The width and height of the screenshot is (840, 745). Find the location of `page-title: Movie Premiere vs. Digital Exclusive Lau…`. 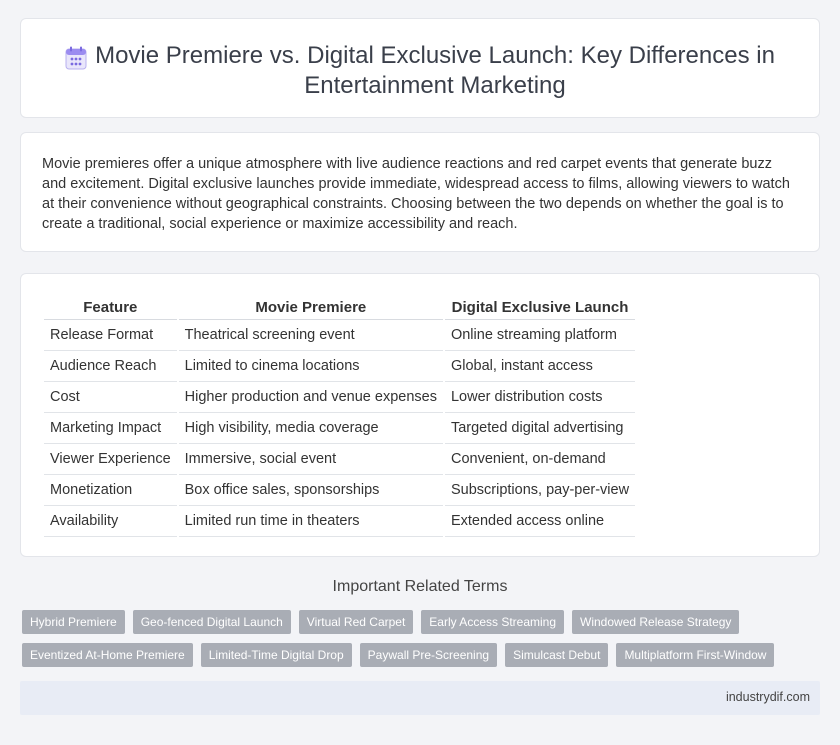

page-title: Movie Premiere vs. Digital Exclusive Lau… is located at coordinates (435, 70).